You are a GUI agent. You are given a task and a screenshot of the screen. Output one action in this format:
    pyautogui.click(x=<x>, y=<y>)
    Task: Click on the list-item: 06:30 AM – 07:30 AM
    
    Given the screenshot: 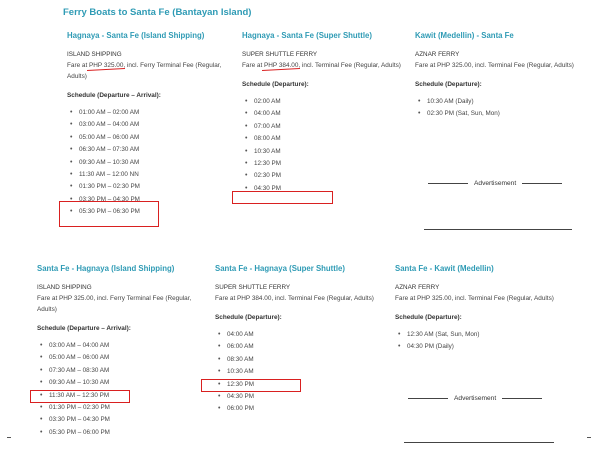 What is the action you would take?
    pyautogui.click(x=149, y=150)
    